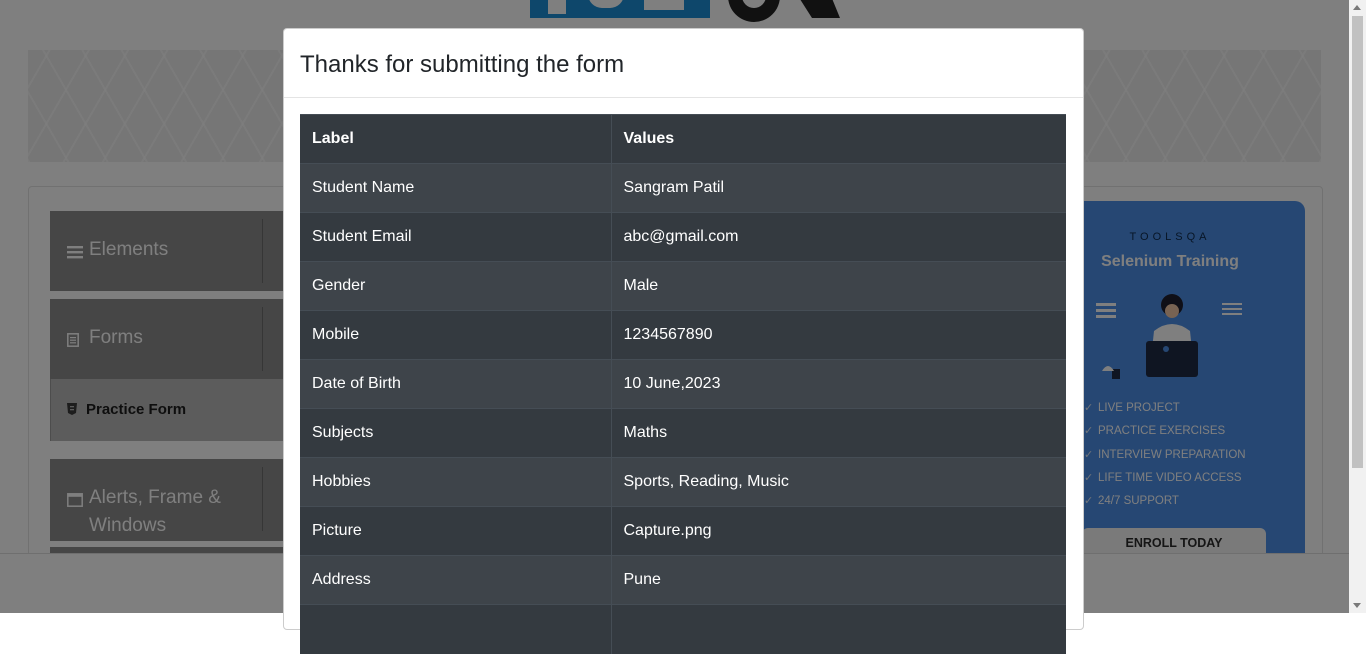  I want to click on row-value: Sports, Reading, Music, so click(838, 482).